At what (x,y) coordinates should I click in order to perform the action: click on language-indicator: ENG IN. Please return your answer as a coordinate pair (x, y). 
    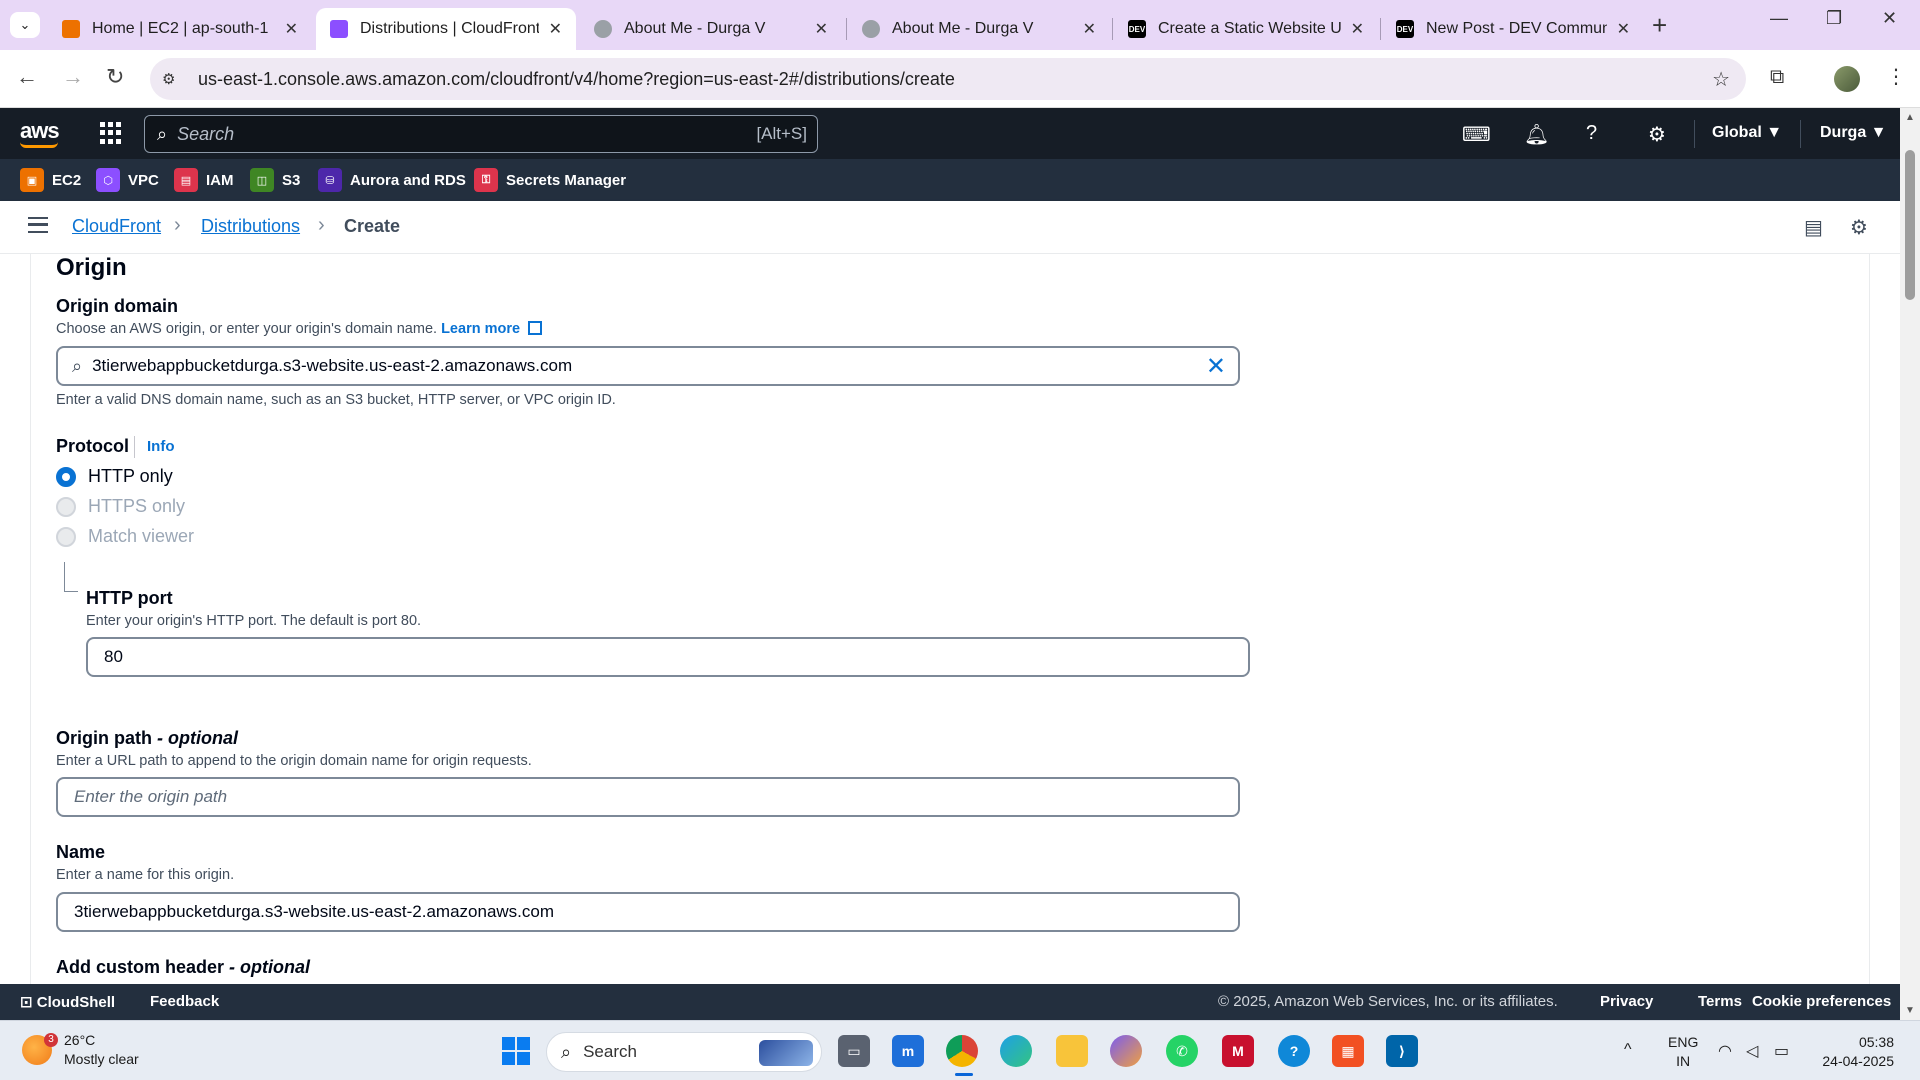
    Looking at the image, I should click on (1683, 1052).